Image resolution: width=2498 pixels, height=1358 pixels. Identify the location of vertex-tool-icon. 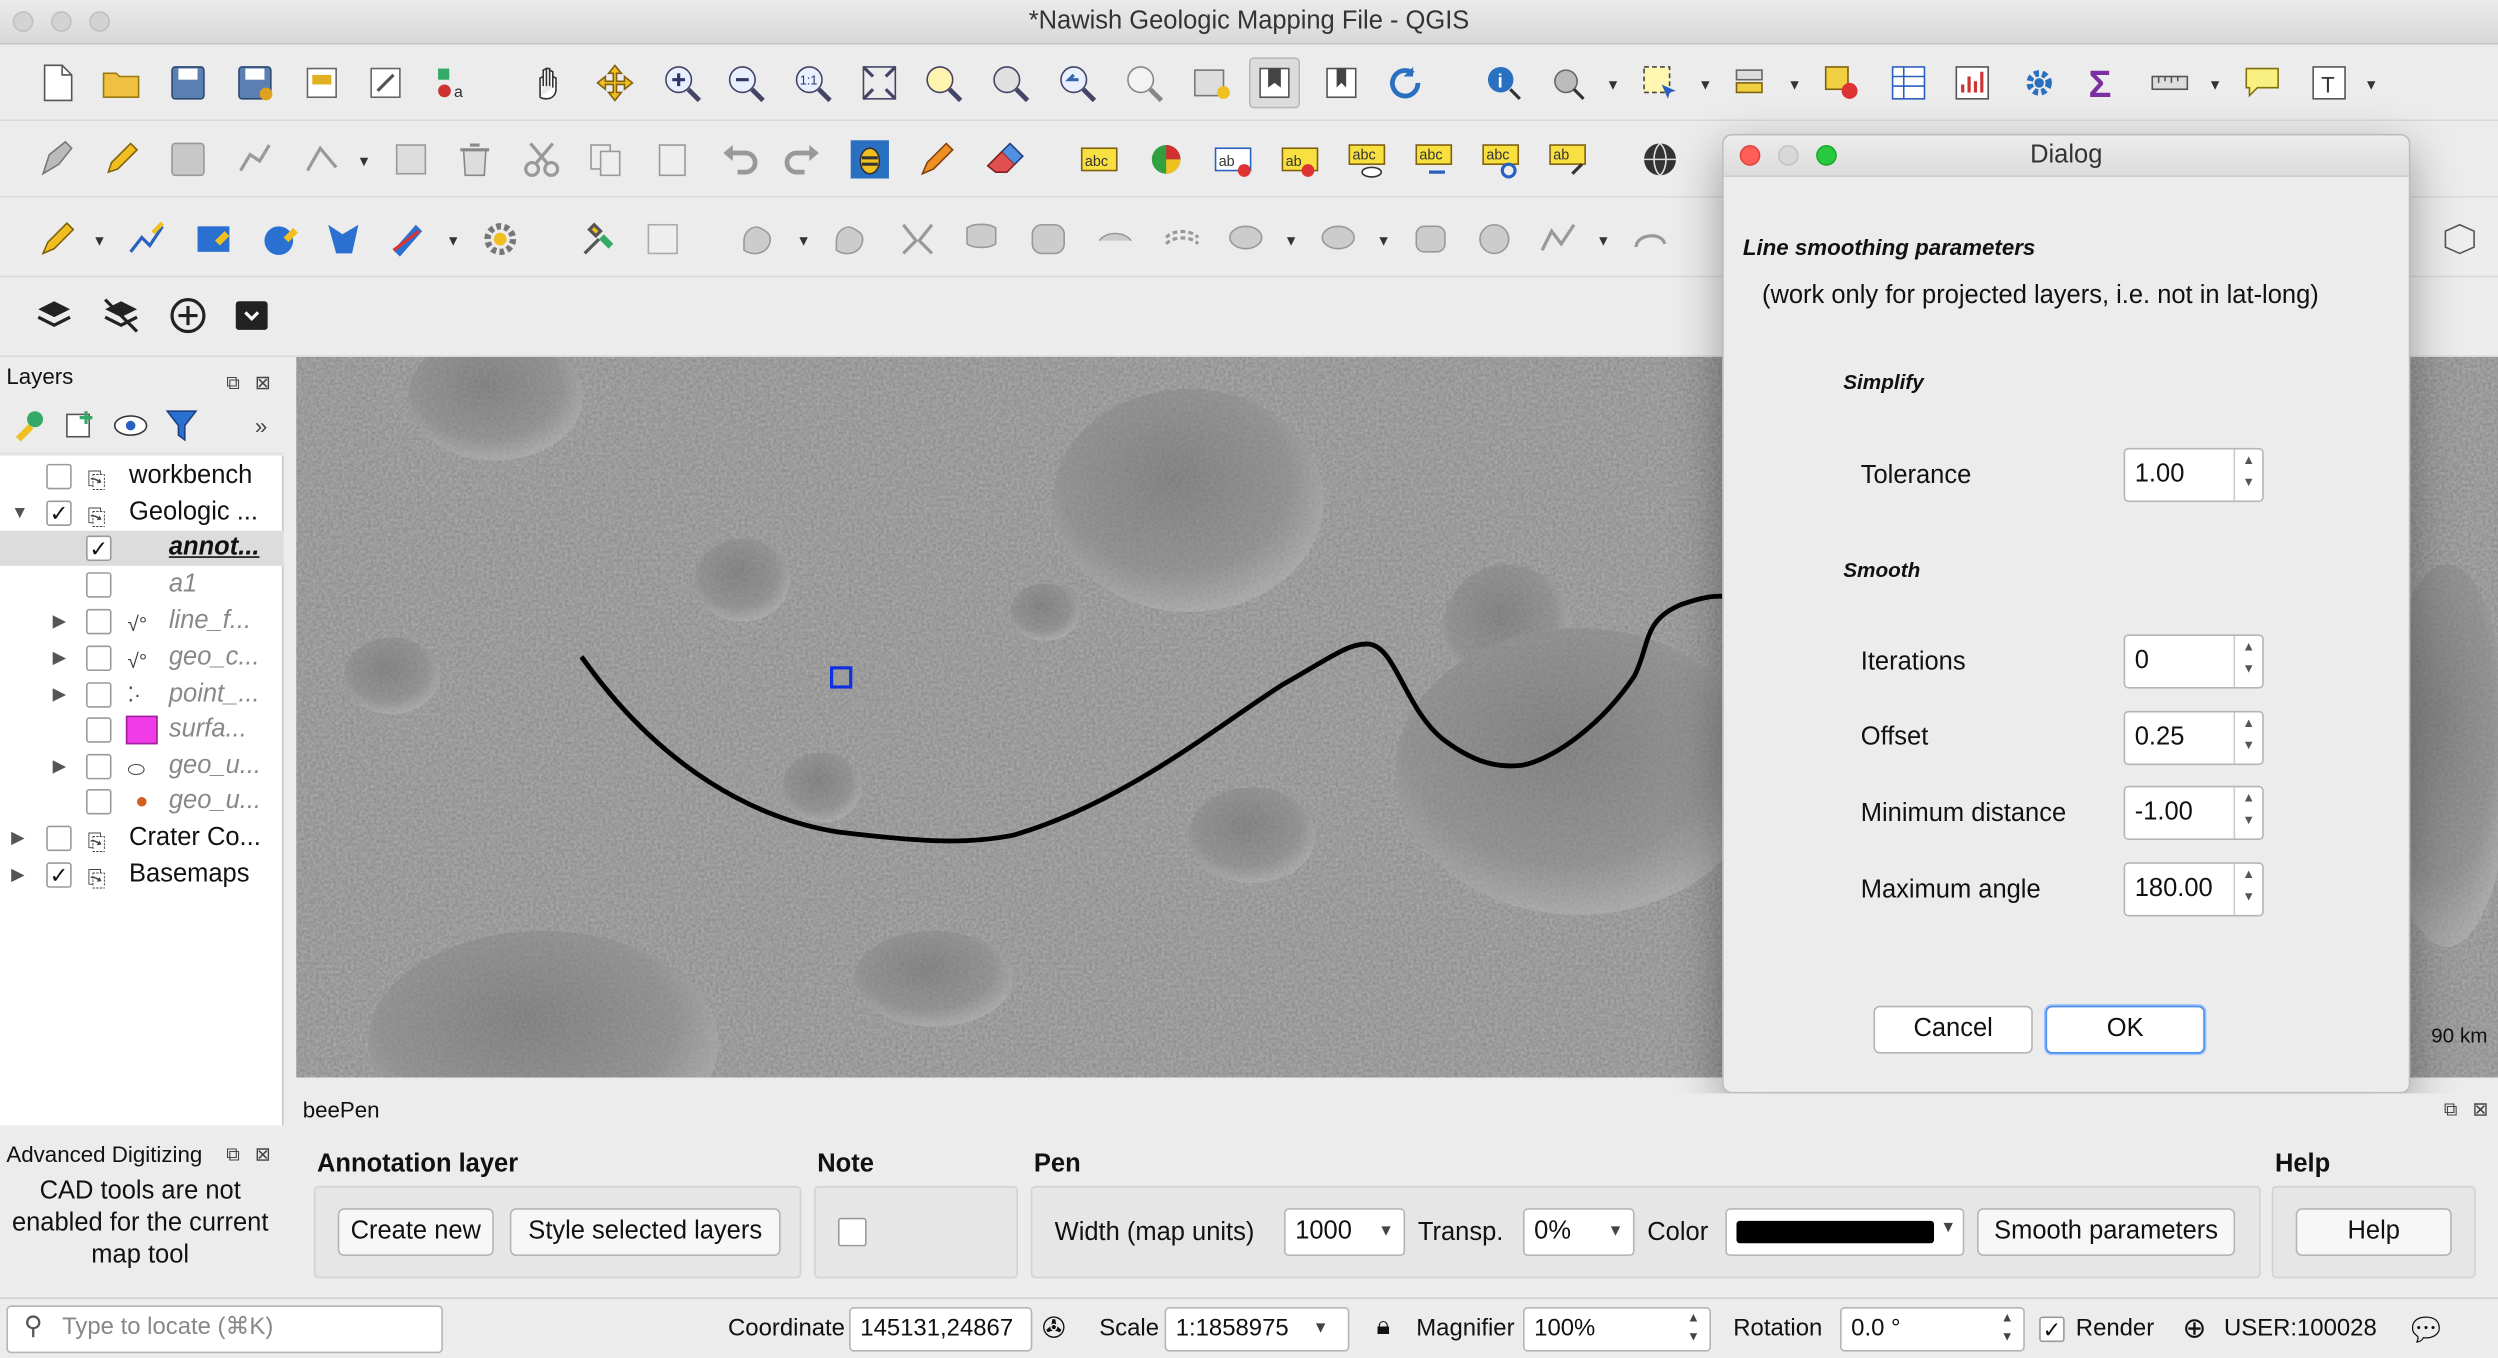
(321, 159).